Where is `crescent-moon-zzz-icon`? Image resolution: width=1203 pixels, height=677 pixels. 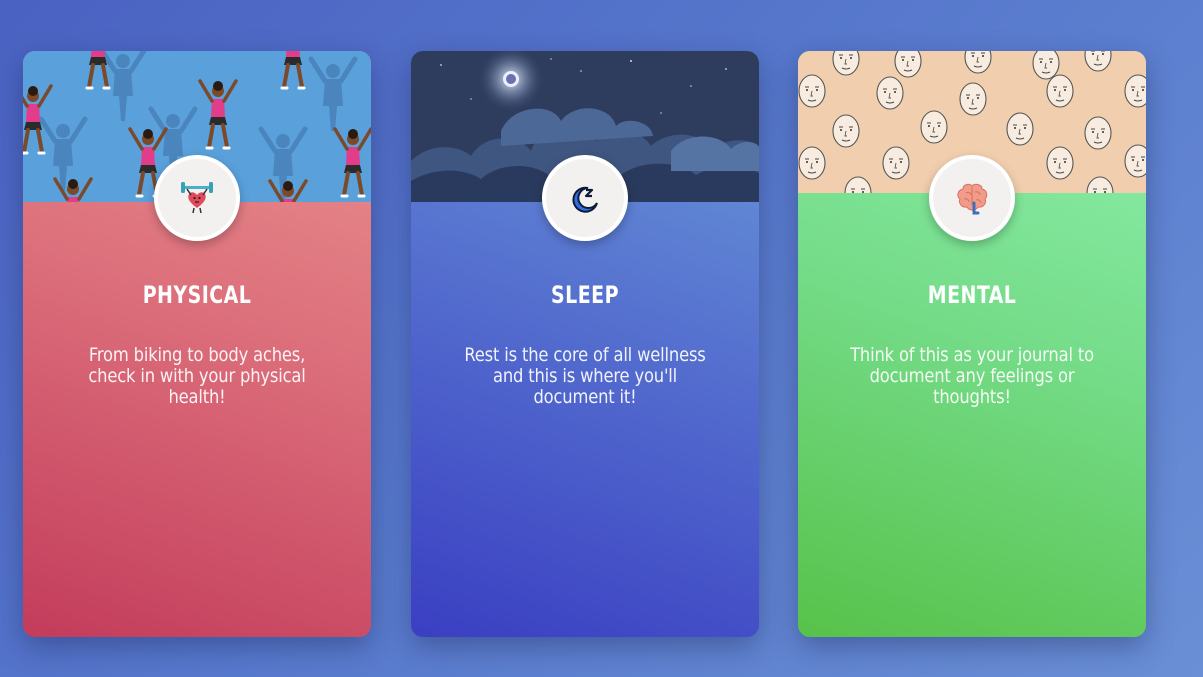 crescent-moon-zzz-icon is located at coordinates (585, 198).